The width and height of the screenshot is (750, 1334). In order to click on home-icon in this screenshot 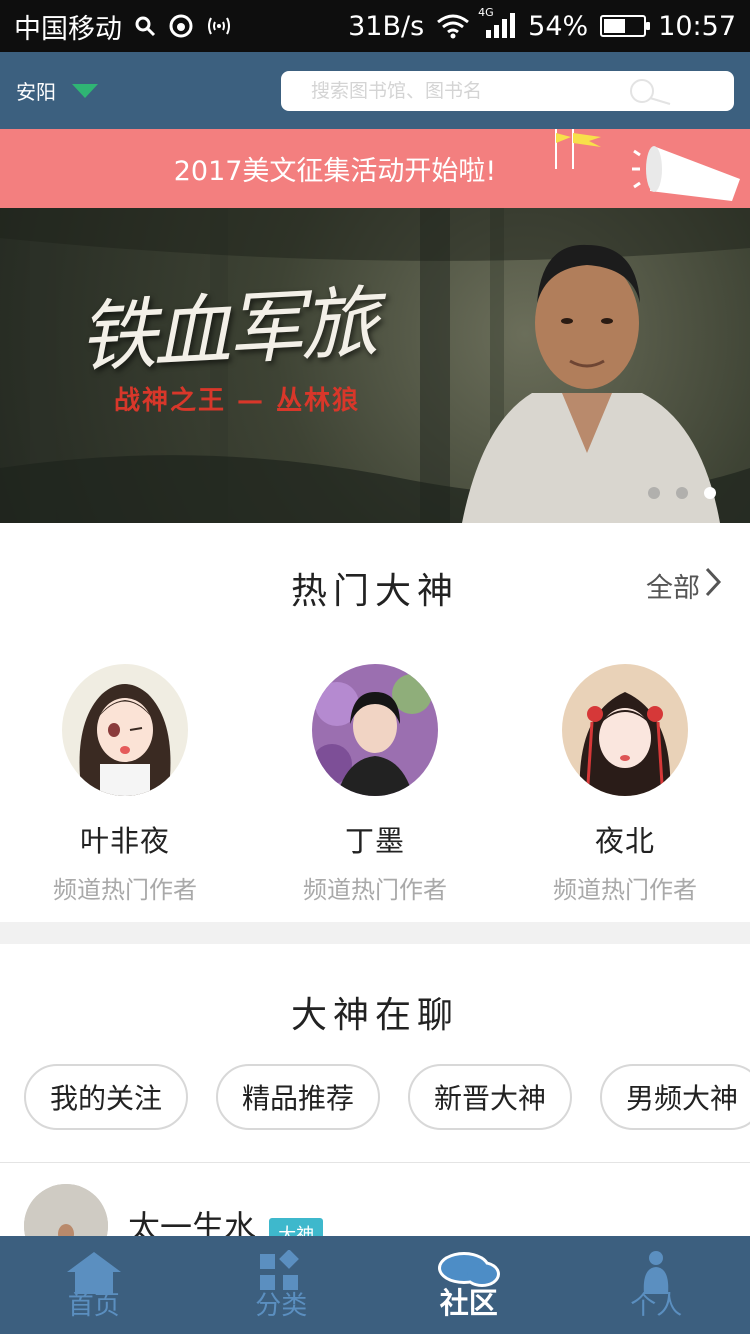, I will do `click(94, 1275)`.